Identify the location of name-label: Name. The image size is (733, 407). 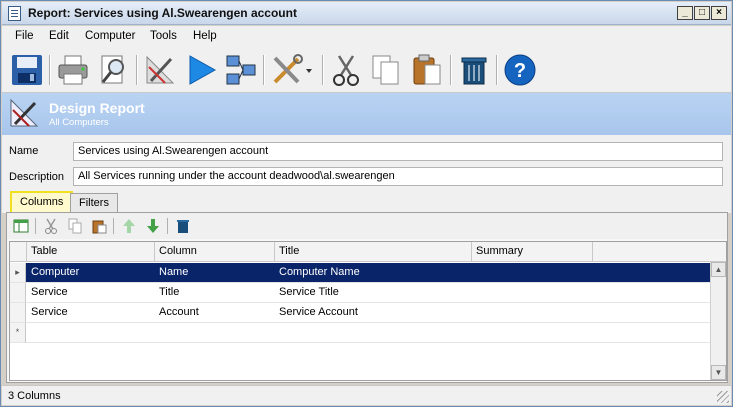
(24, 151).